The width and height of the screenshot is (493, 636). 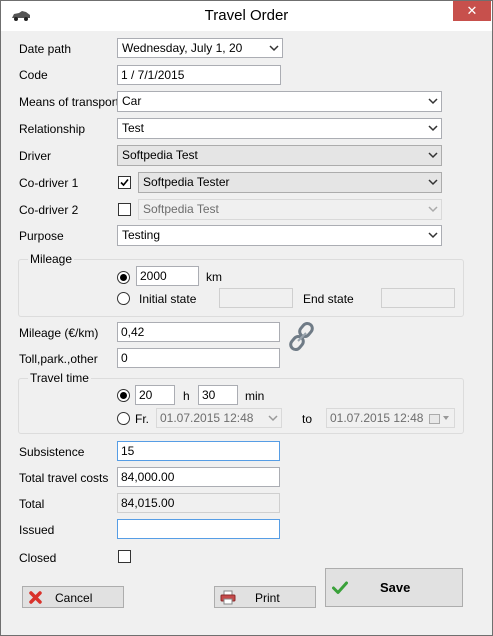 I want to click on co-driver-2-value: Softpedia Test, so click(x=181, y=209).